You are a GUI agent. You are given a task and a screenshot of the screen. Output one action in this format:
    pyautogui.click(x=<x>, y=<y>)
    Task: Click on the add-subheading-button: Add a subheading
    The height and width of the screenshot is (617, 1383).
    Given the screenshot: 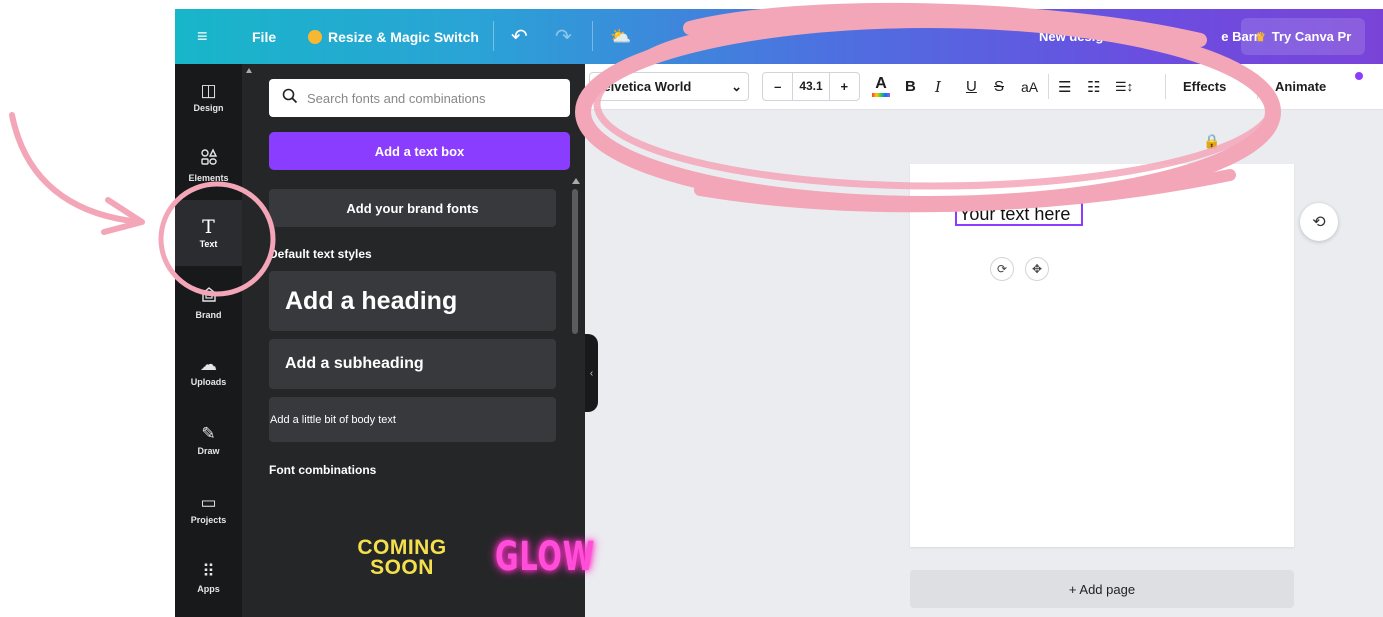 What is the action you would take?
    pyautogui.click(x=412, y=364)
    